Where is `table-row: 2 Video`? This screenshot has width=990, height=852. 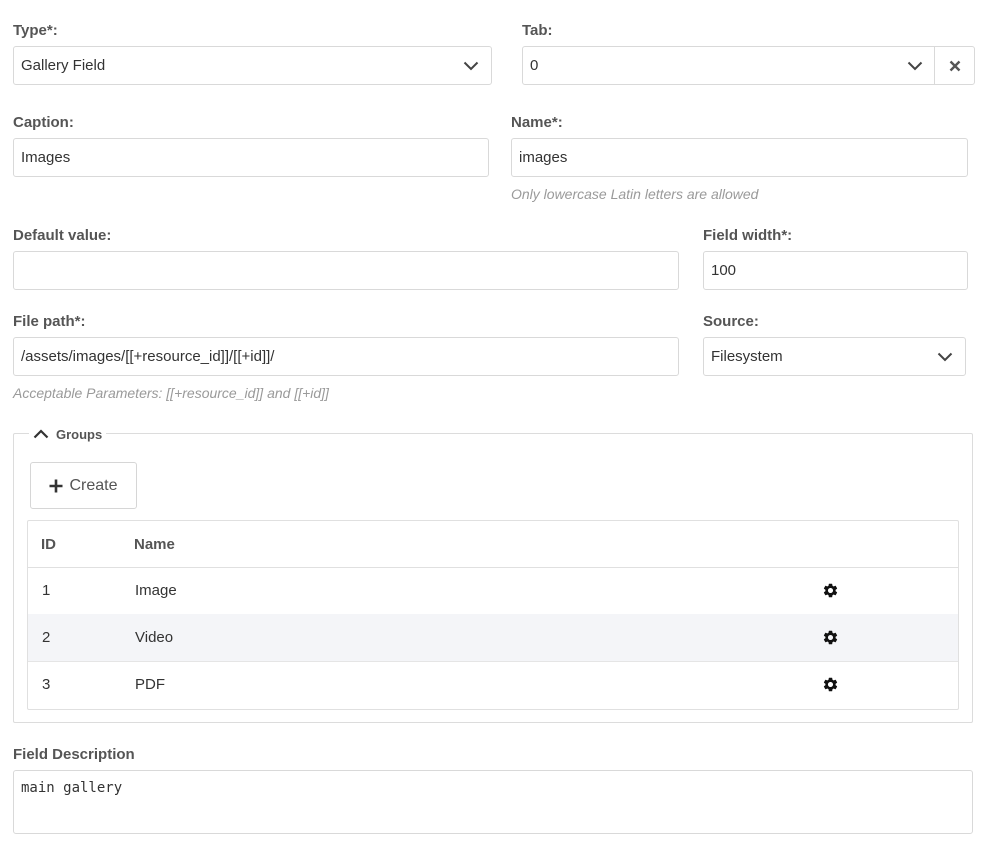
table-row: 2 Video is located at coordinates (493, 638).